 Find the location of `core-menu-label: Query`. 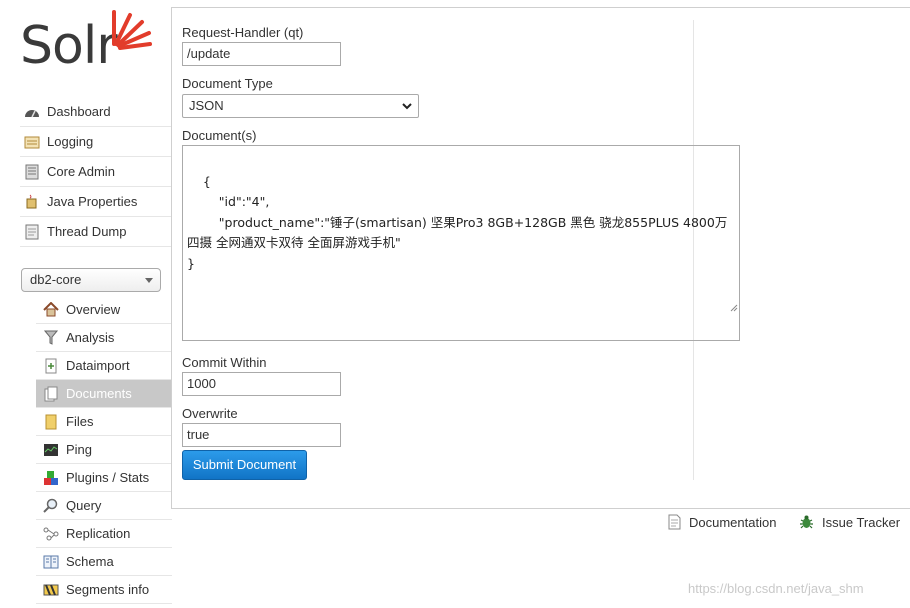

core-menu-label: Query is located at coordinates (84, 505).